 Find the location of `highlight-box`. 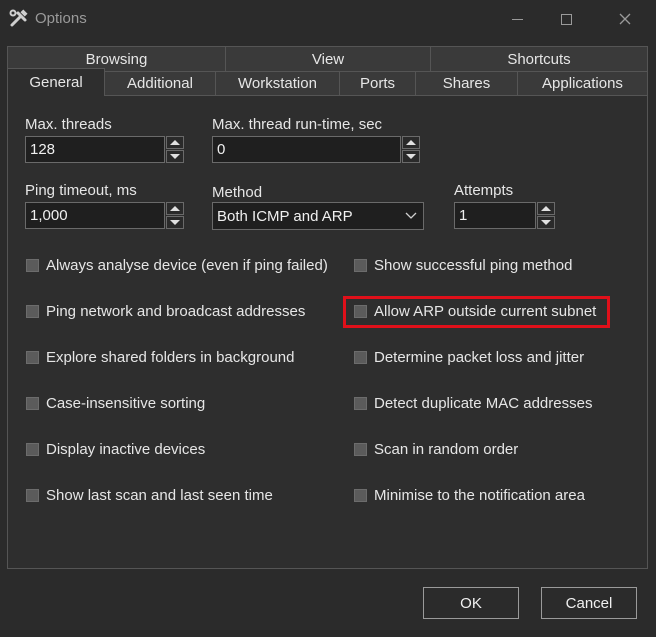

highlight-box is located at coordinates (476, 312).